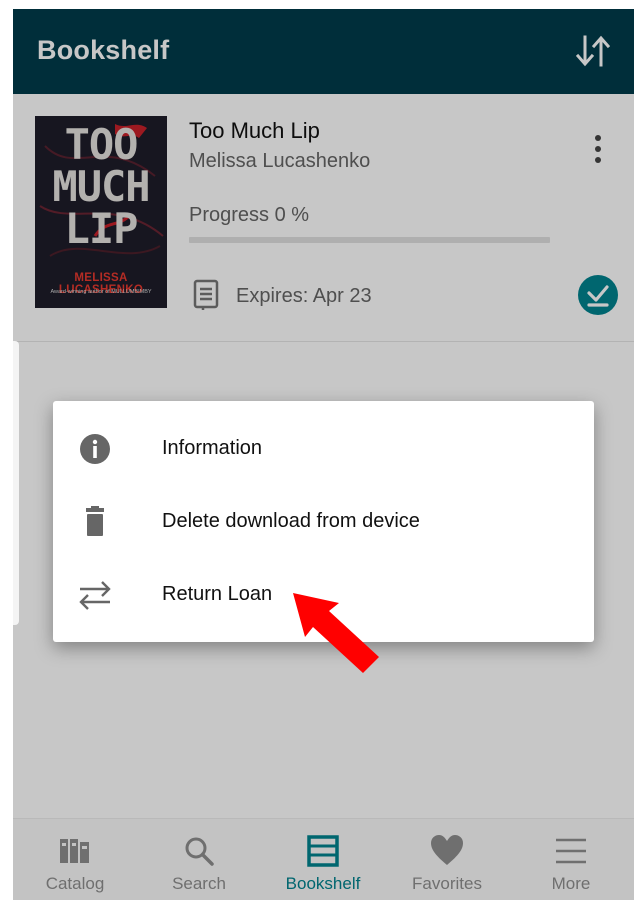  What do you see at coordinates (95, 521) in the screenshot?
I see `trash-icon` at bounding box center [95, 521].